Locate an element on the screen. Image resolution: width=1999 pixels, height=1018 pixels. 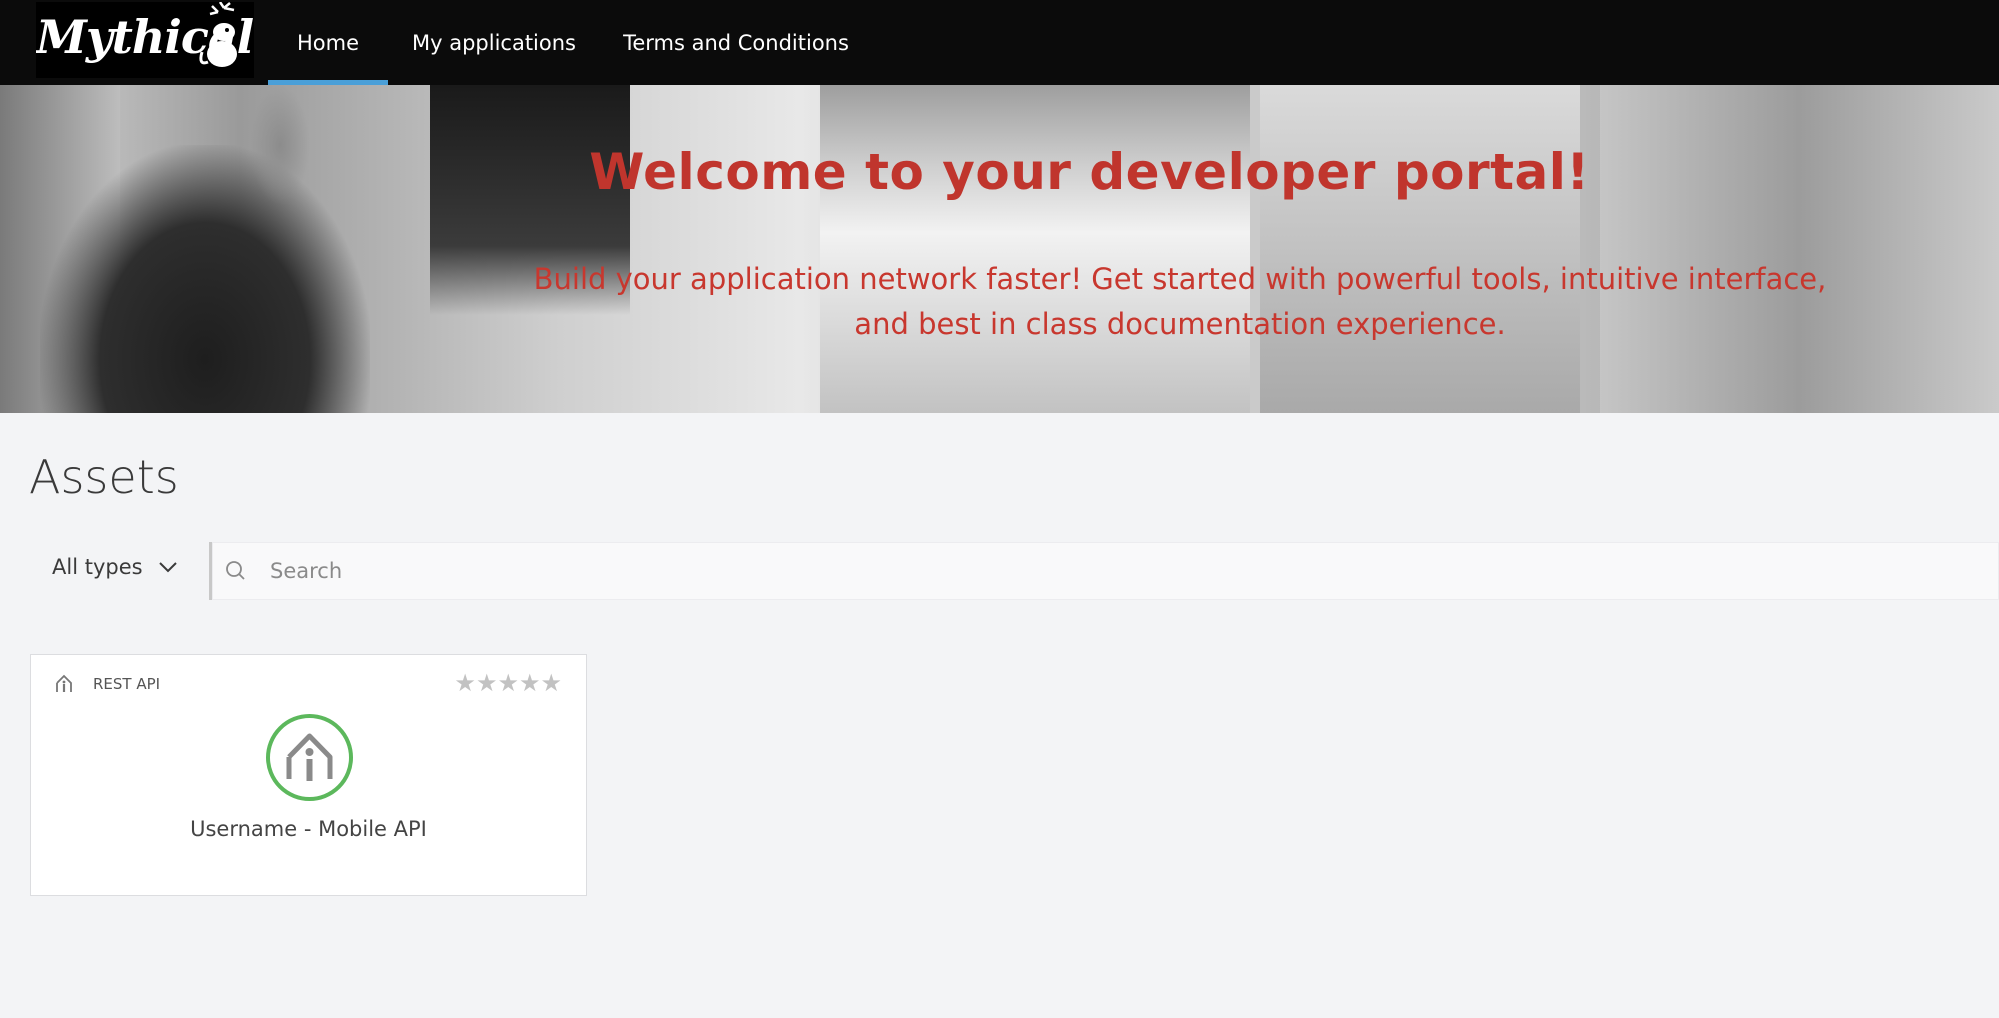
brand-logo: Mythical is located at coordinates (145, 40).